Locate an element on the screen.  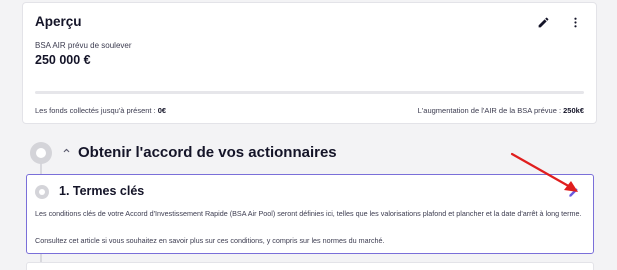
step-status-node is located at coordinates (42, 192).